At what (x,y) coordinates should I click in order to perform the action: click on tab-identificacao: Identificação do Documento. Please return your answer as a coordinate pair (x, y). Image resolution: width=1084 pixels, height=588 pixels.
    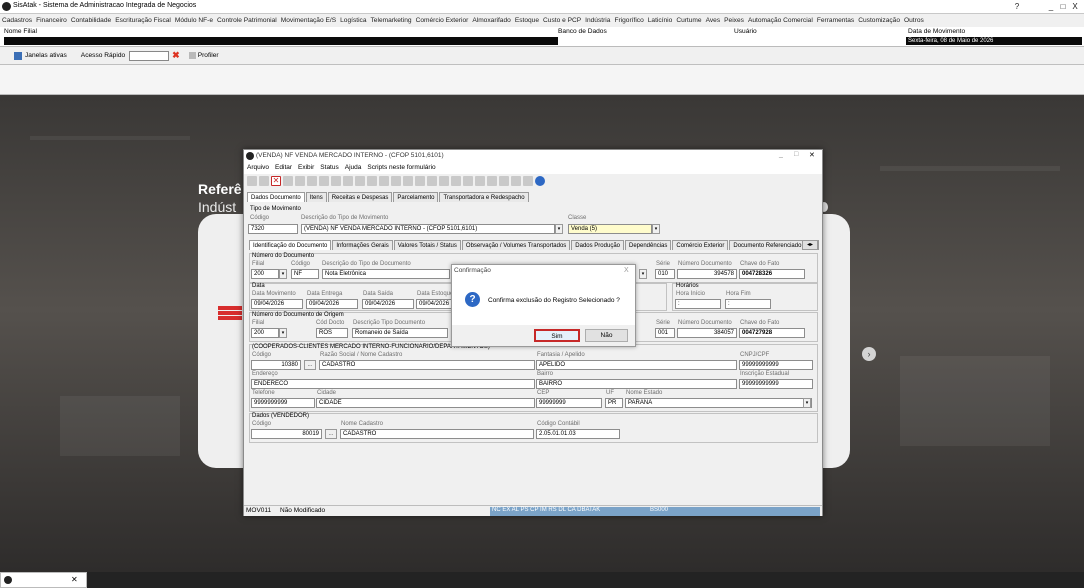
    Looking at the image, I should click on (290, 245).